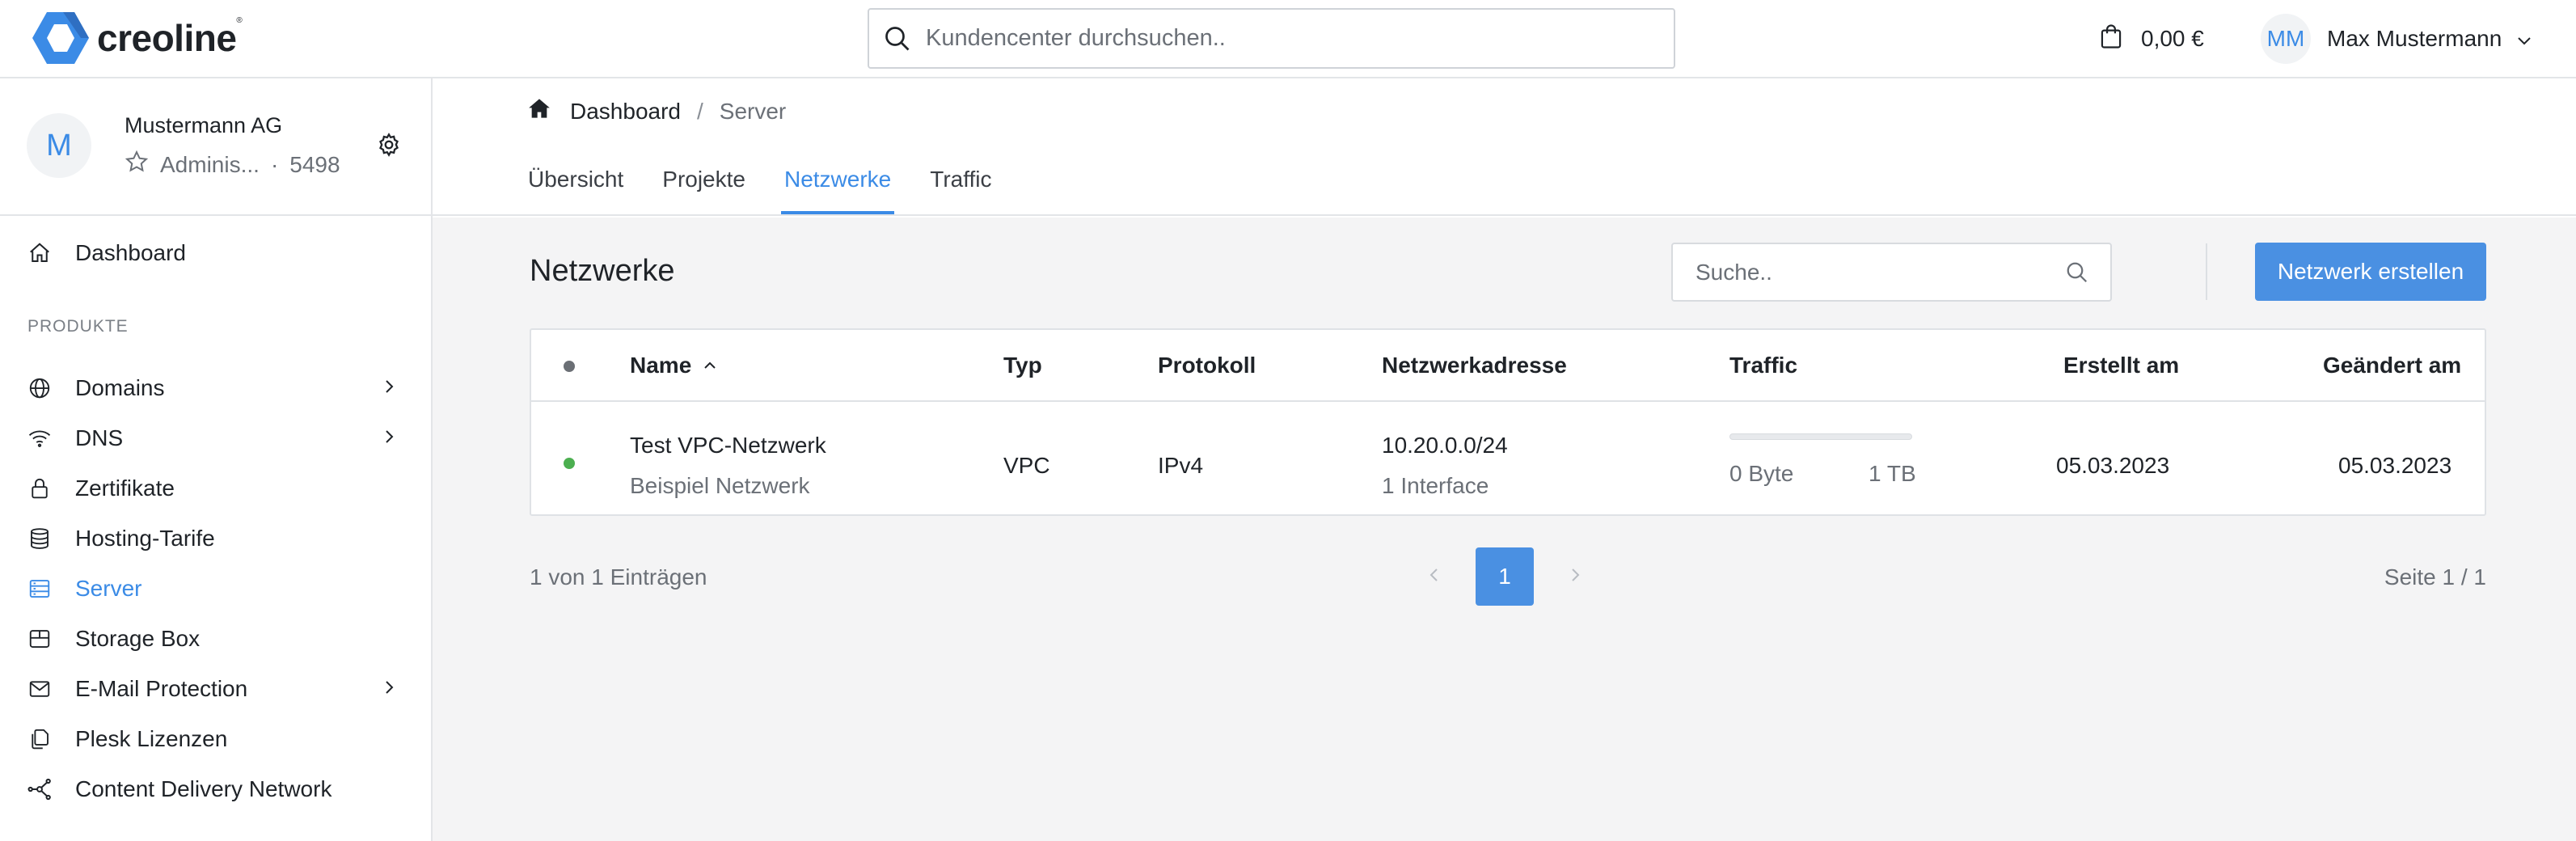  I want to click on tab-traffic: Traffic, so click(960, 189).